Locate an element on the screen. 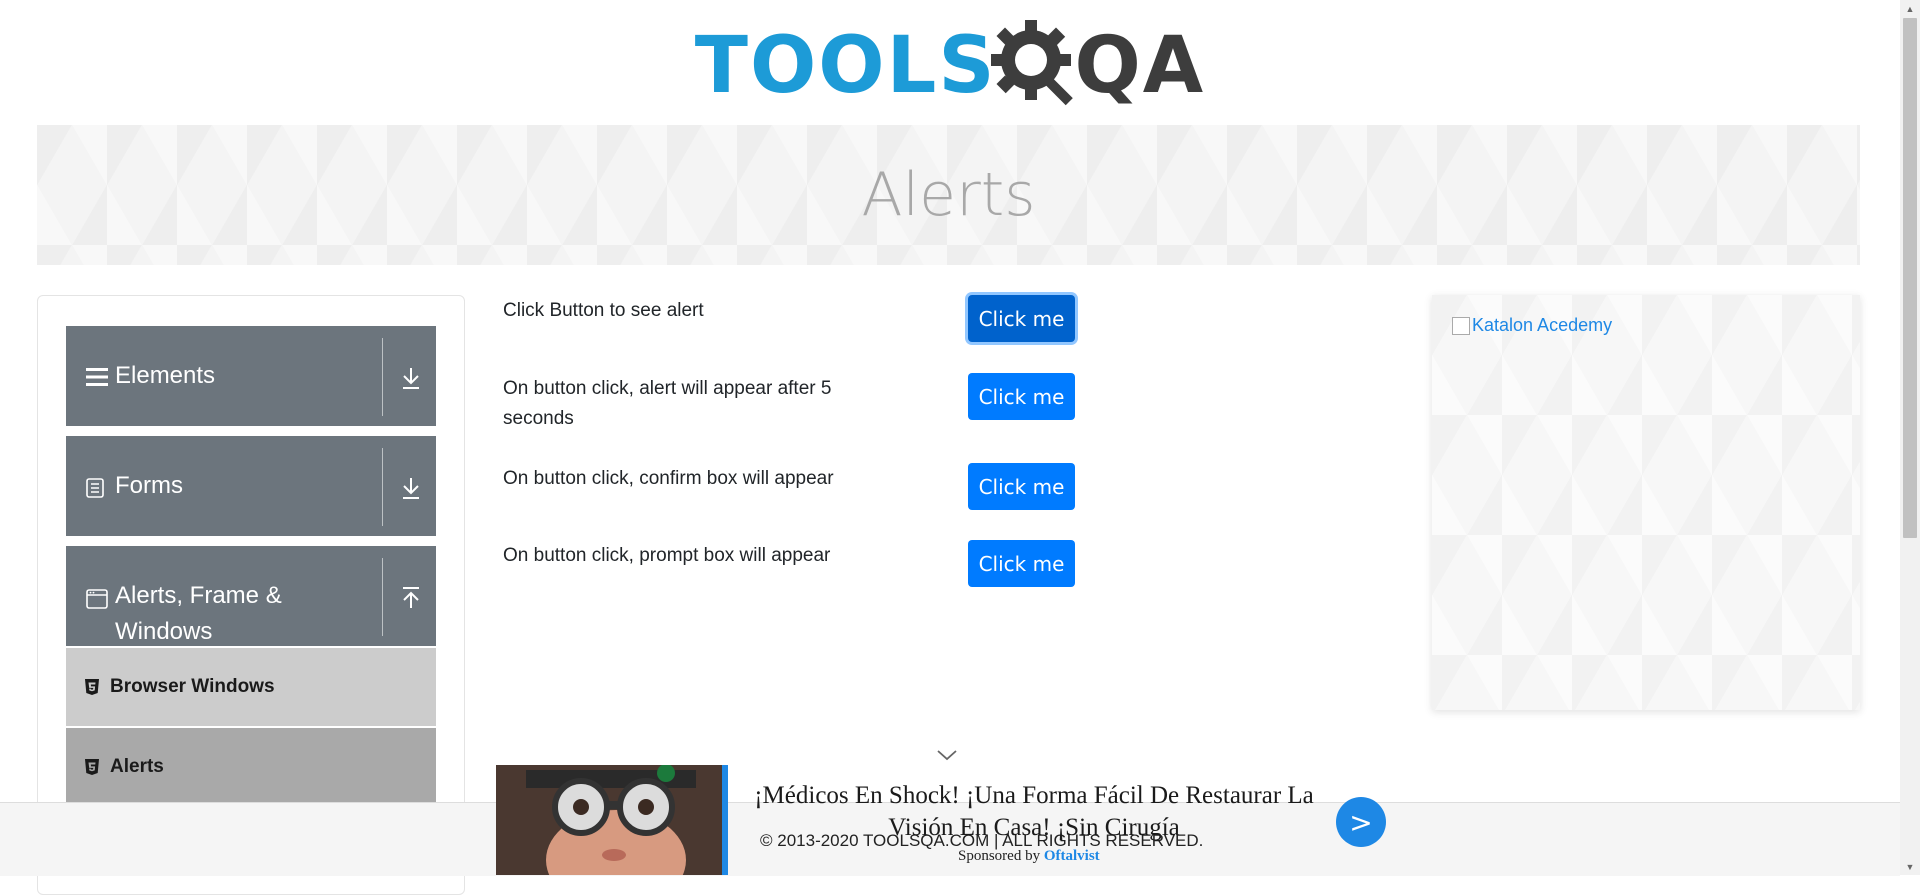  logo-tools-text: TOOLS is located at coordinates (845, 65).